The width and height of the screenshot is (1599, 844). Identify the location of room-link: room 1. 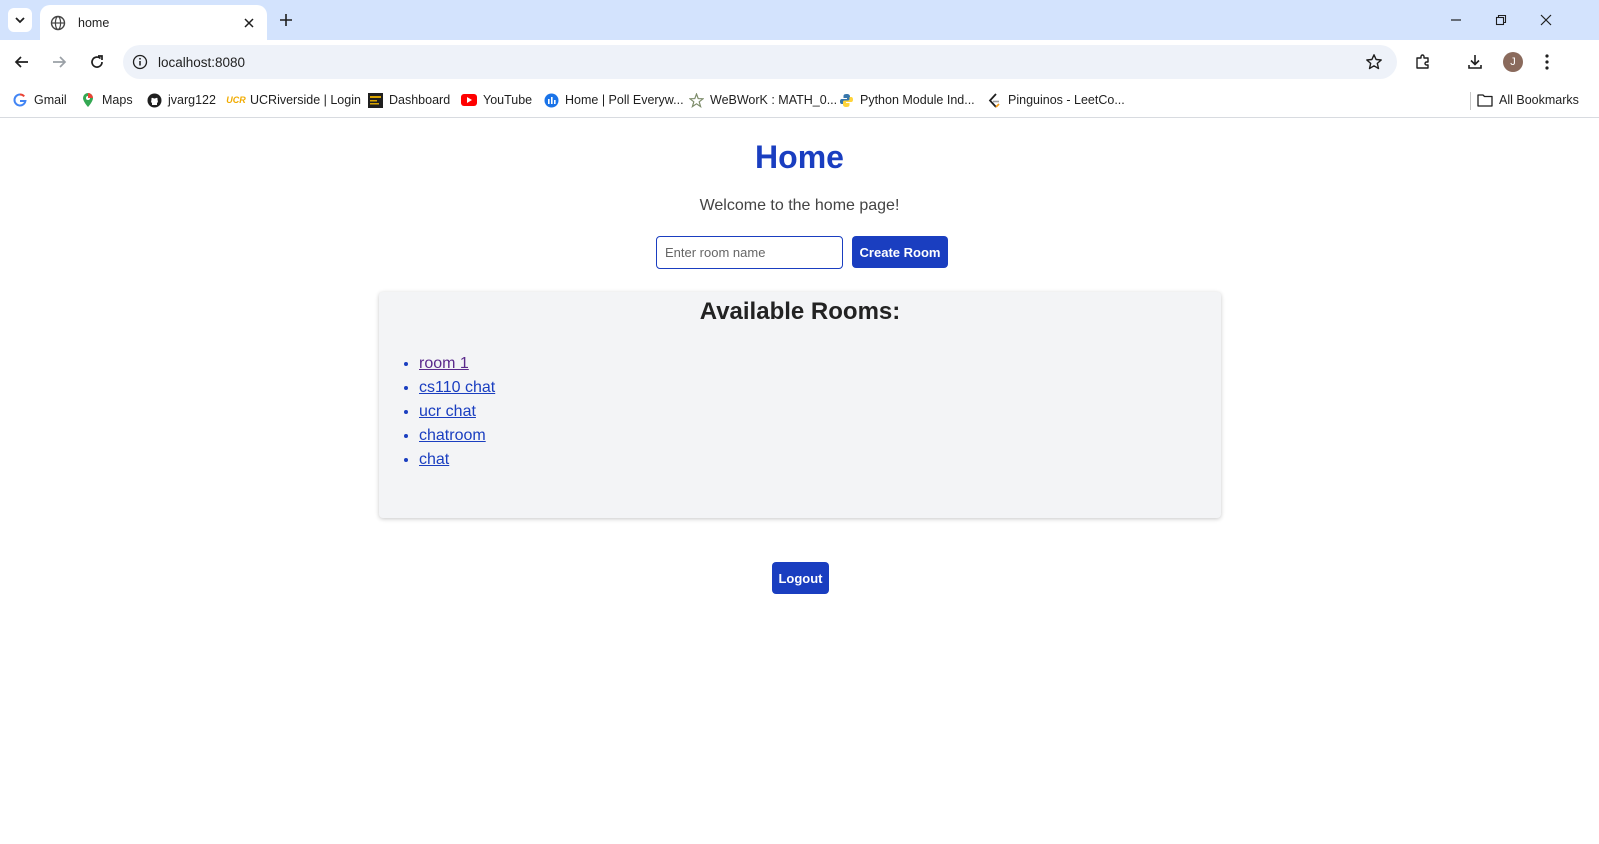
(444, 363).